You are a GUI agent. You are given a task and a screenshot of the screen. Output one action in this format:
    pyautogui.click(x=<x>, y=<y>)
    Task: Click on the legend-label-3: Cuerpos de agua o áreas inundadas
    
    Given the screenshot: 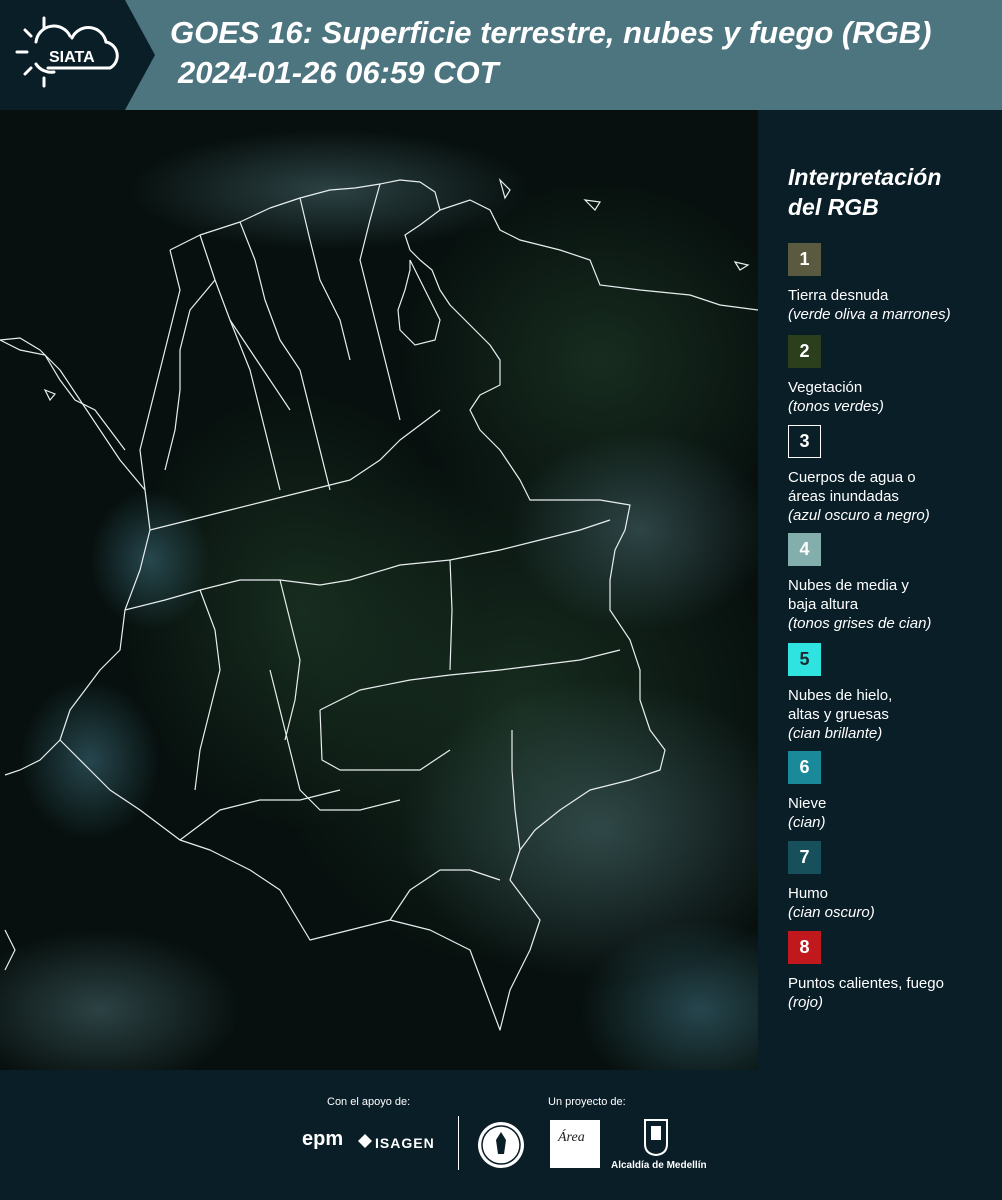 What is the action you would take?
    pyautogui.click(x=852, y=487)
    